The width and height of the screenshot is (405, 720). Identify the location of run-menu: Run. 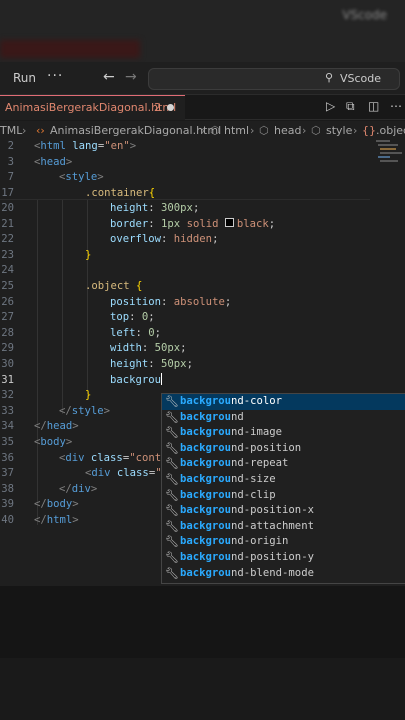
(24, 78).